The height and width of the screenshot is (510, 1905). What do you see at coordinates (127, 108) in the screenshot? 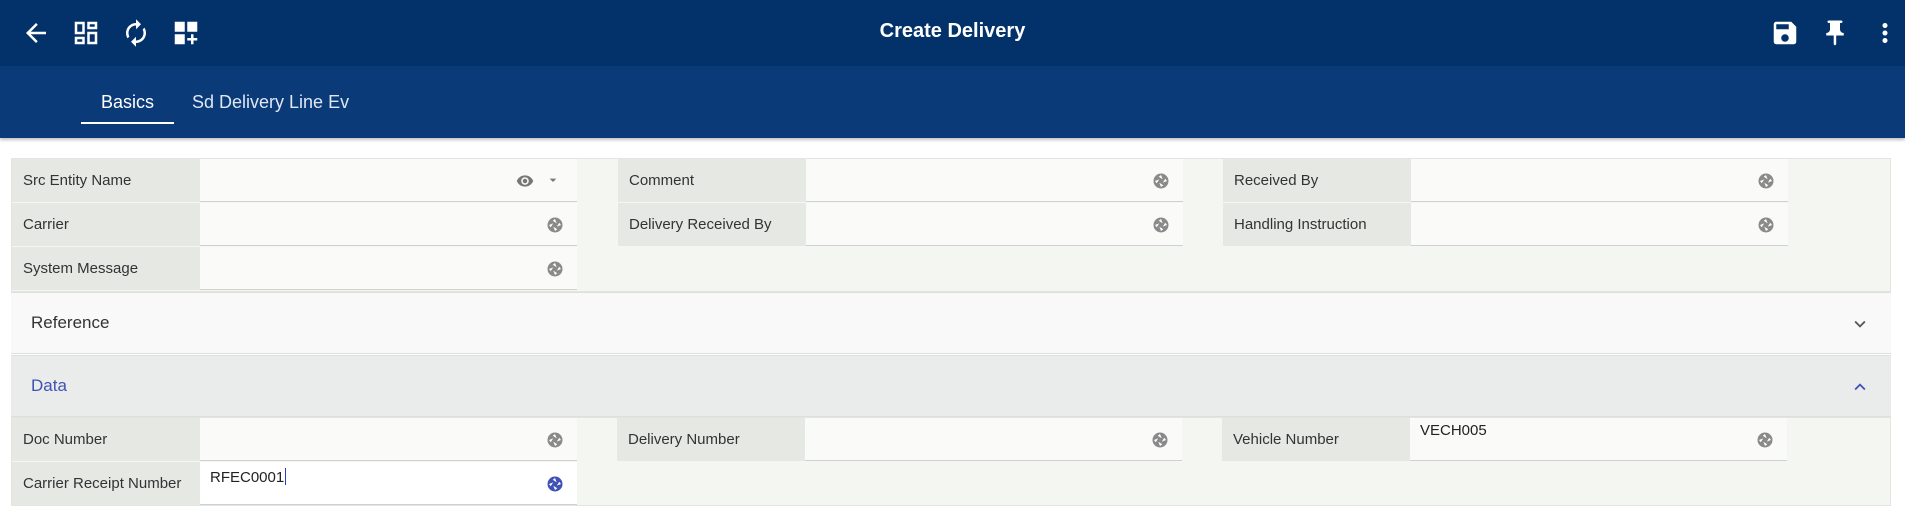
I see `tab-basics: Basics` at bounding box center [127, 108].